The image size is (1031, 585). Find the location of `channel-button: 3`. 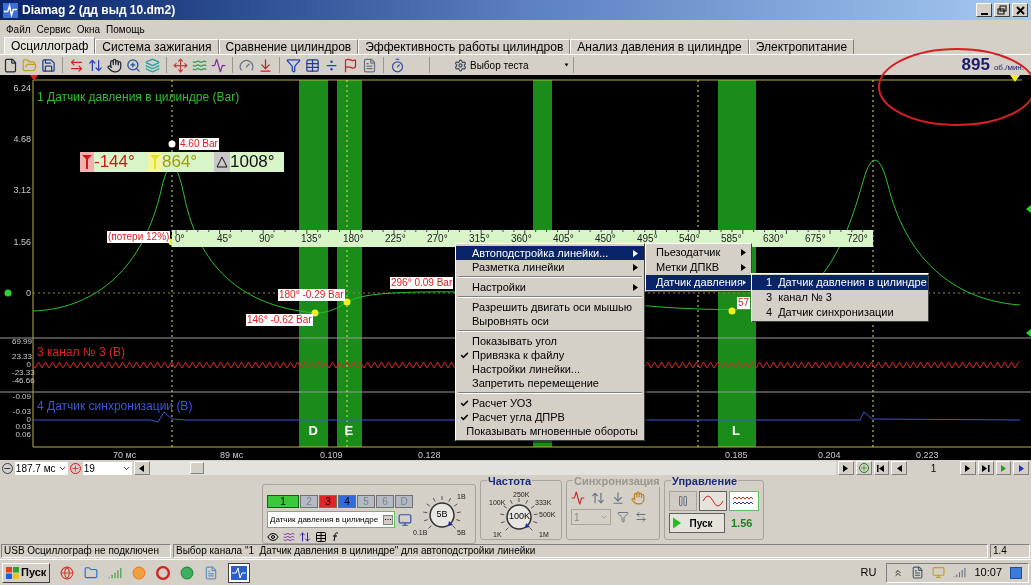

channel-button: 3 is located at coordinates (328, 501).